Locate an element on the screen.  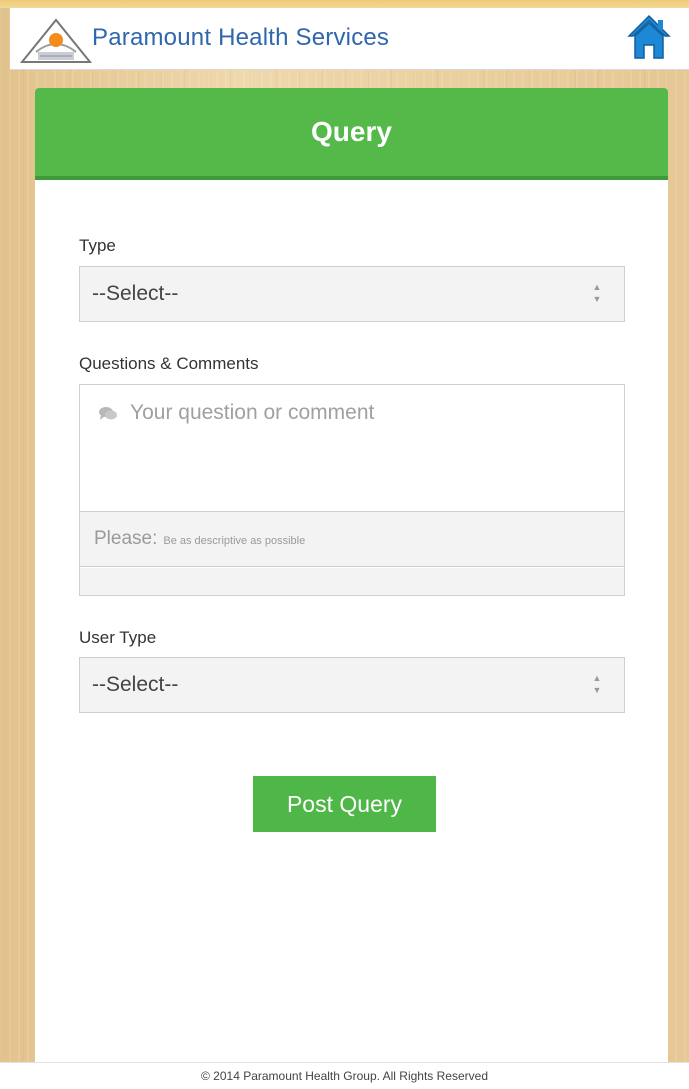
questions-placeholder: Your question or comment is located at coordinates (252, 412).